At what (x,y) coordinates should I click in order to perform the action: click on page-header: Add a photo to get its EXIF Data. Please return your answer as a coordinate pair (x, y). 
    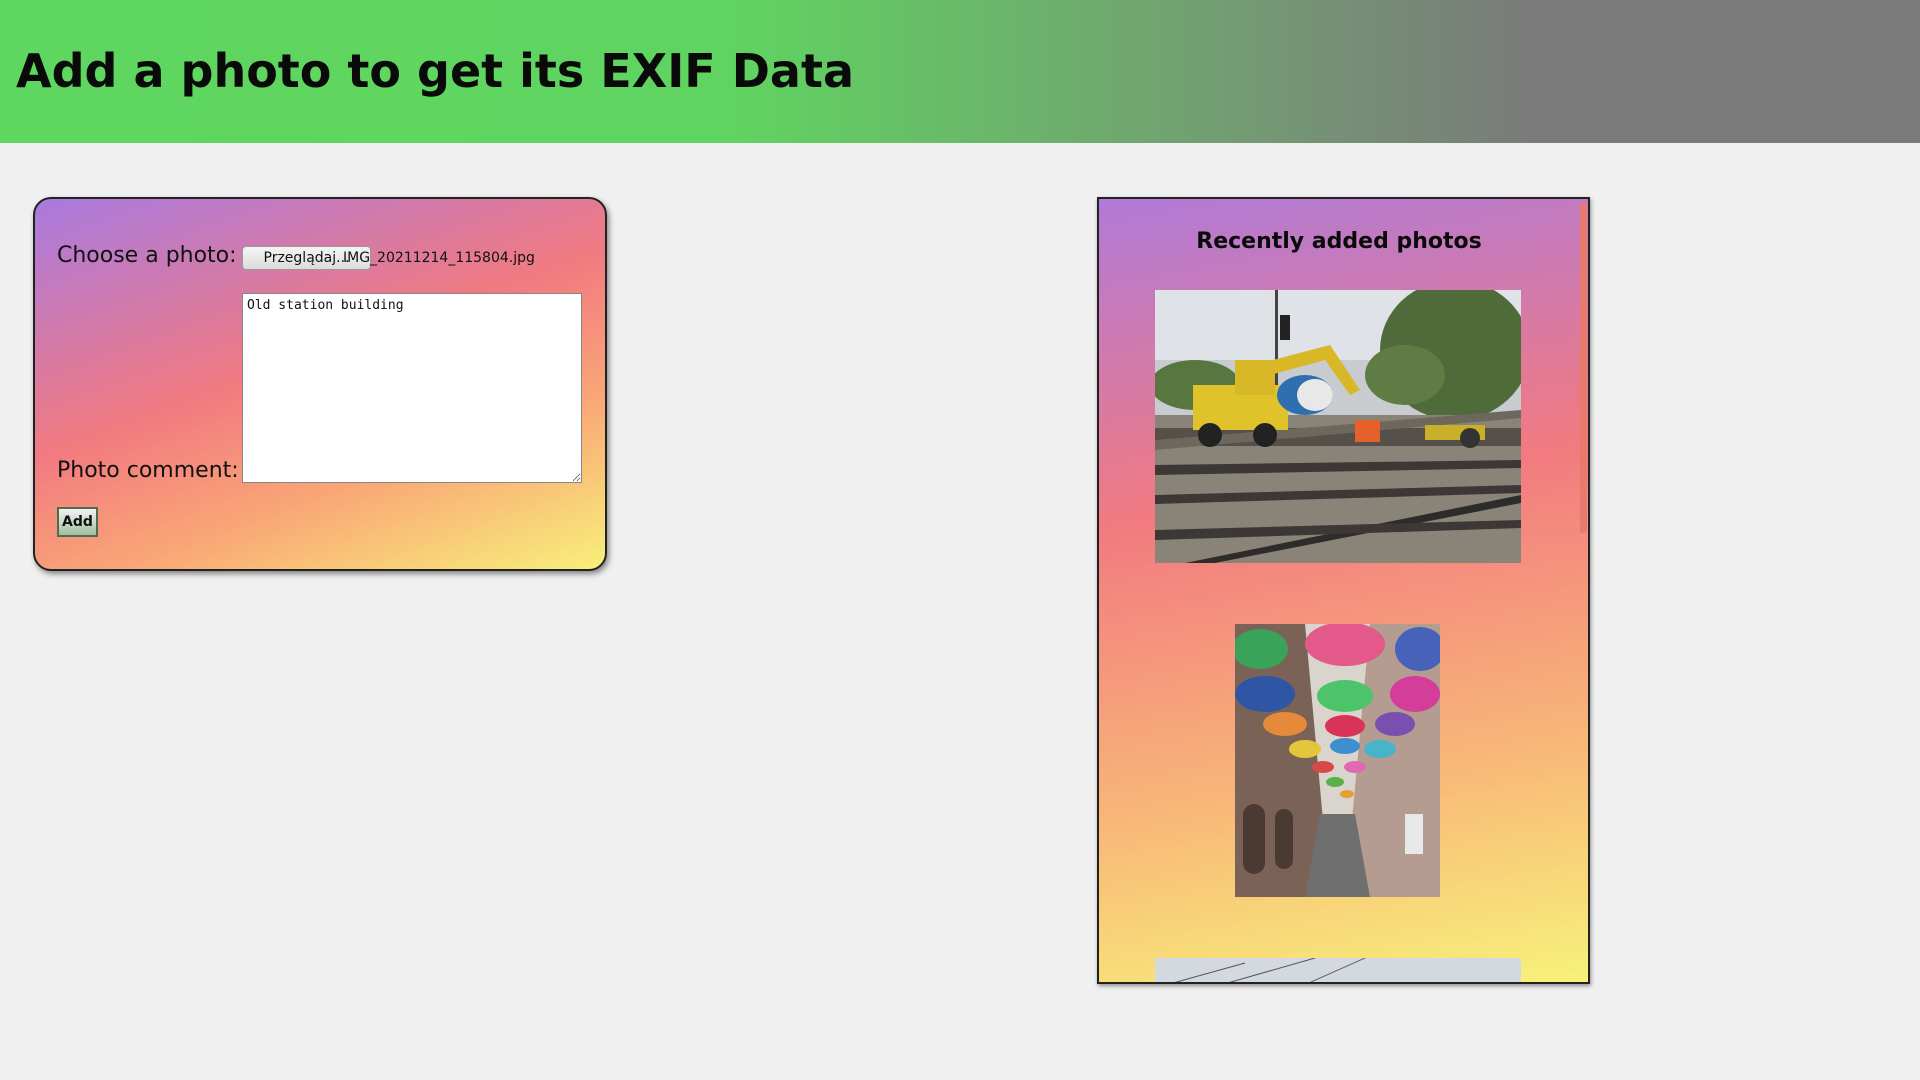
    Looking at the image, I should click on (960, 71).